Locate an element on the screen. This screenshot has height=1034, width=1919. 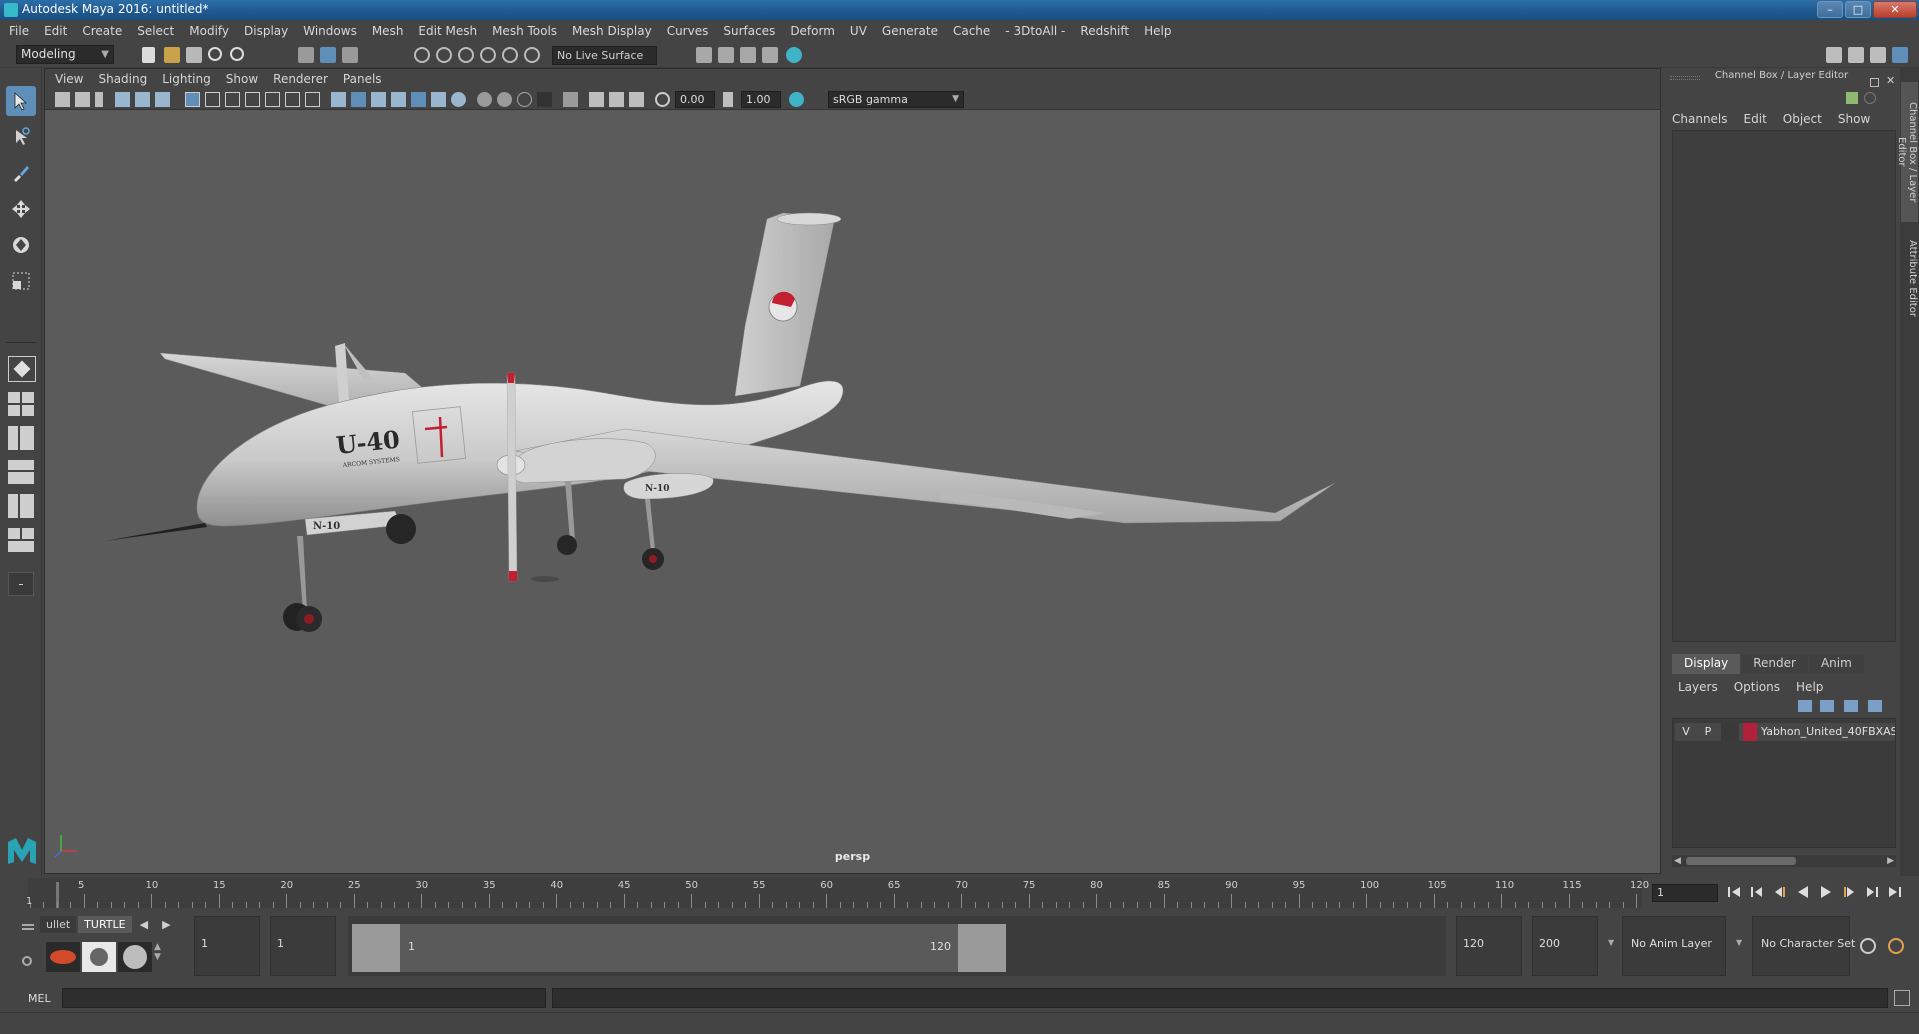
character-set-select: No Character Set is located at coordinates (1803, 946).